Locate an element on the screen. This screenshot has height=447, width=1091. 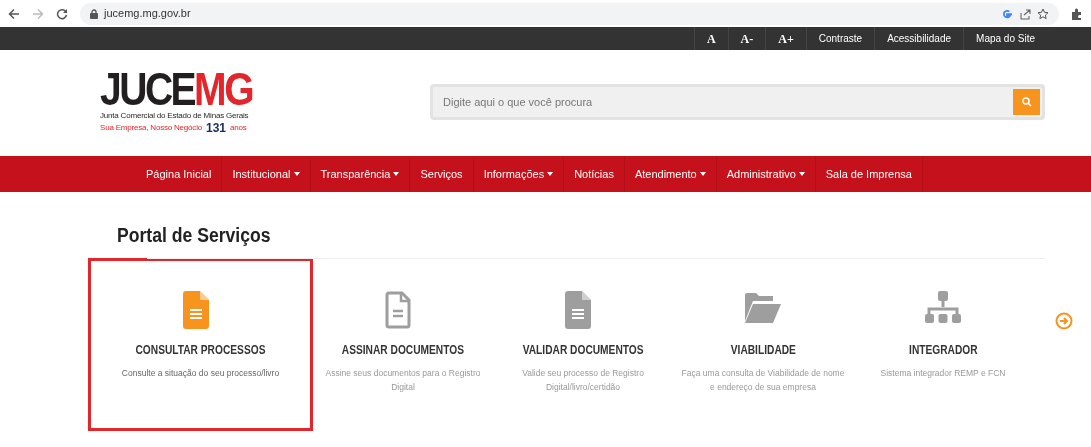
back-icon is located at coordinates (14, 13).